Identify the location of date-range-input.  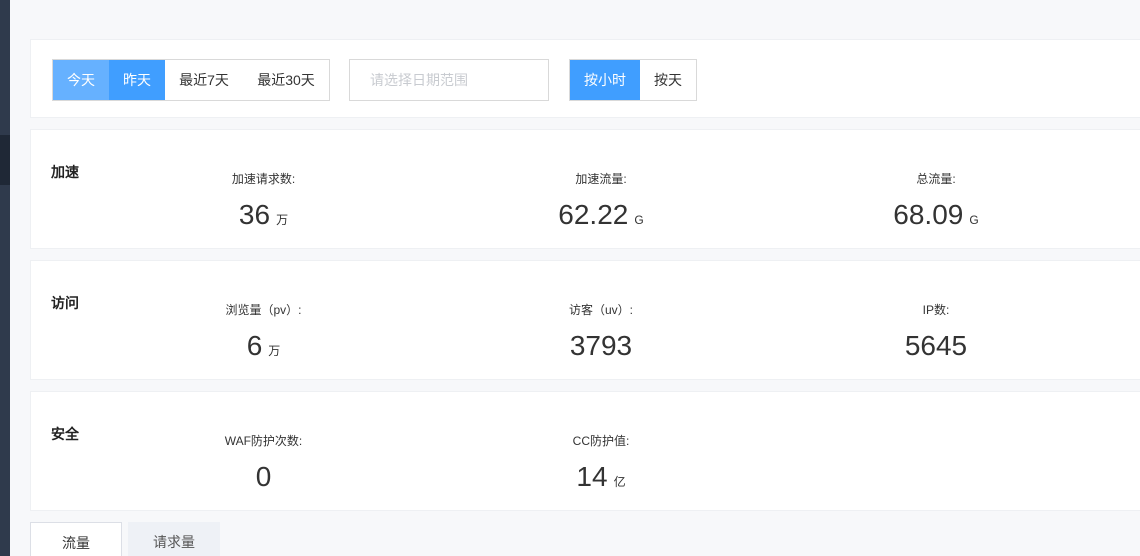
(449, 80).